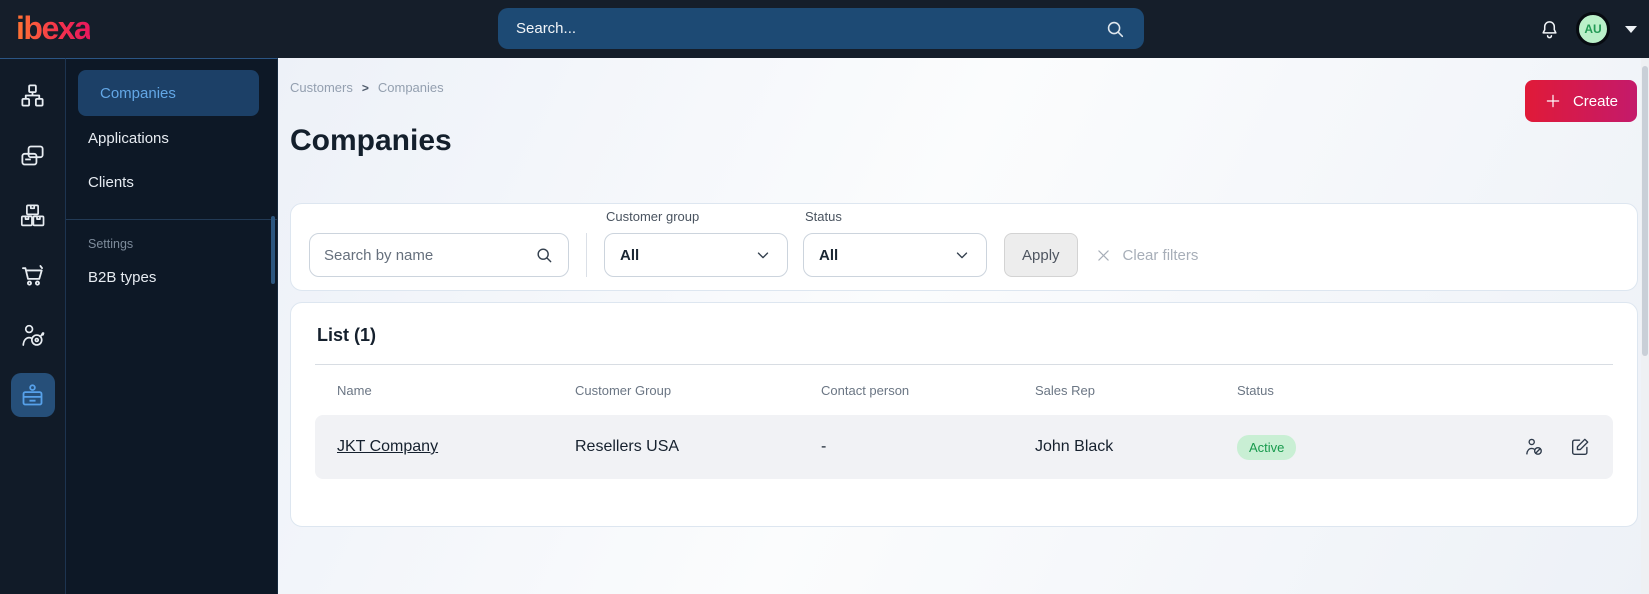  Describe the element at coordinates (696, 255) in the screenshot. I see `customer-group-select: All` at that location.